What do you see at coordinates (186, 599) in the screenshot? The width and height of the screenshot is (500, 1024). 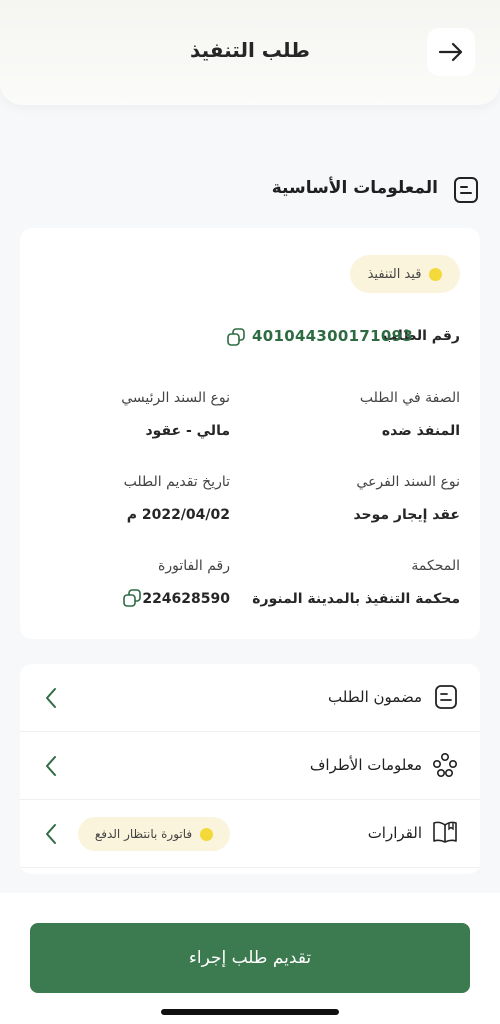 I see `invoice-value: 224628590` at bounding box center [186, 599].